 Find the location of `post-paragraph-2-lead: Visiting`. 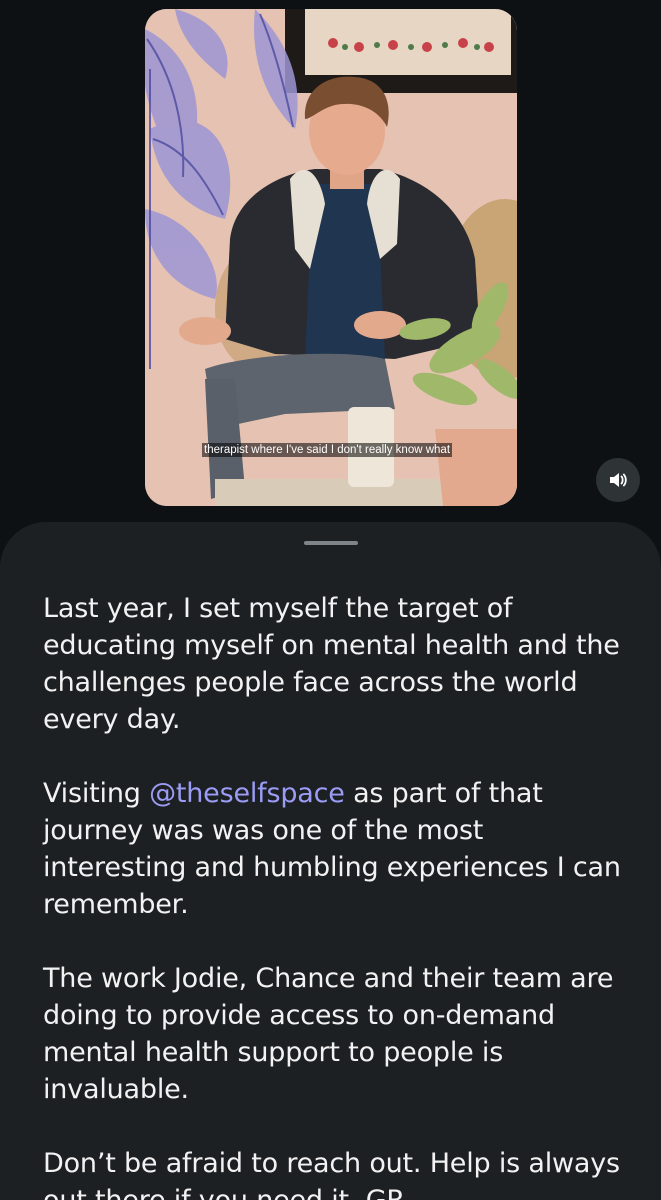

post-paragraph-2-lead: Visiting is located at coordinates (96, 793).